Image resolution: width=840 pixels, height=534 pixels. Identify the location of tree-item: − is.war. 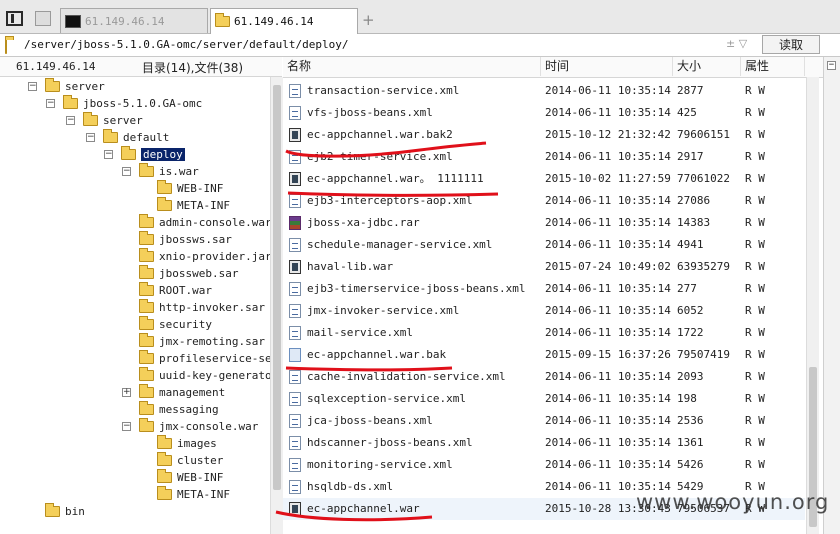
(160, 171).